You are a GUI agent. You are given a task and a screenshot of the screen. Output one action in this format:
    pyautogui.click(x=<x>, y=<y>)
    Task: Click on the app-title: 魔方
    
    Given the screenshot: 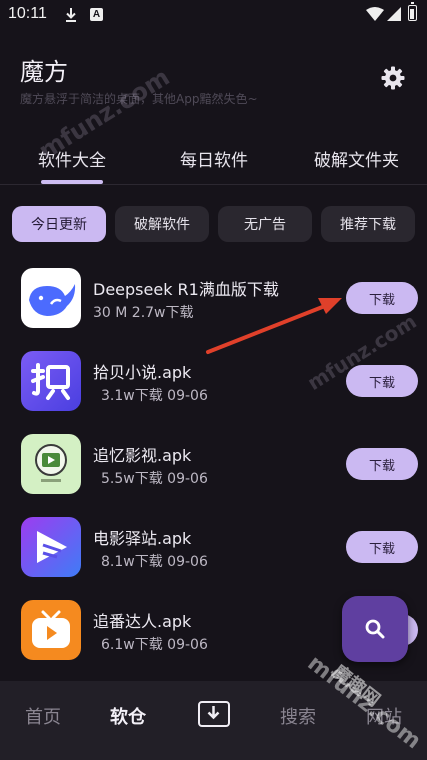 What is the action you would take?
    pyautogui.click(x=44, y=72)
    